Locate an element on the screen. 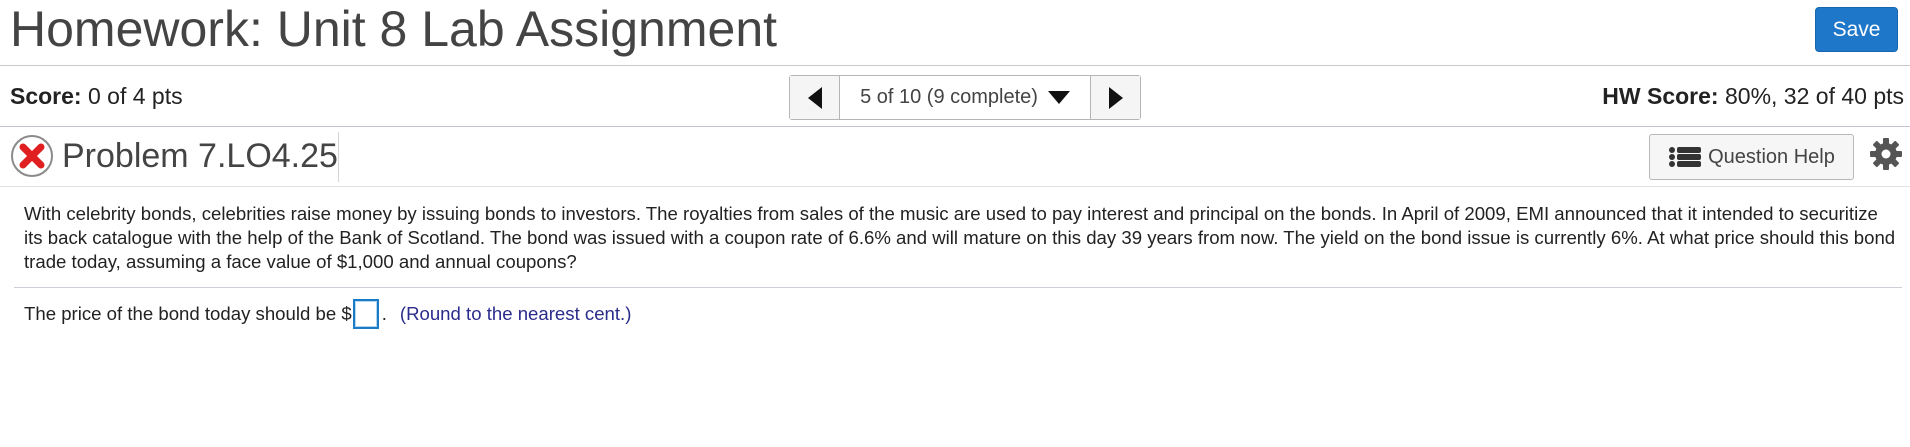 Image resolution: width=1910 pixels, height=447 pixels. score-label: Score: is located at coordinates (46, 96).